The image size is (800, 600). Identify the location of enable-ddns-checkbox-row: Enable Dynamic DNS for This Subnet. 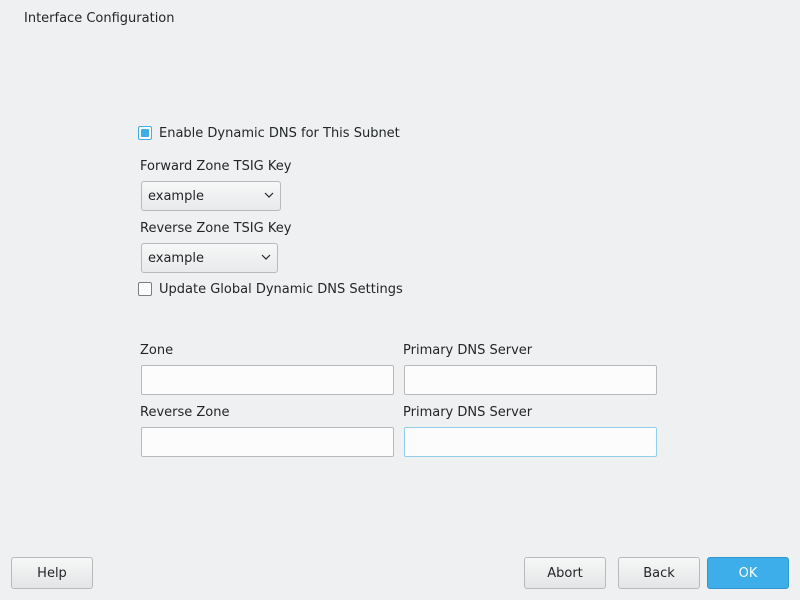
(269, 133).